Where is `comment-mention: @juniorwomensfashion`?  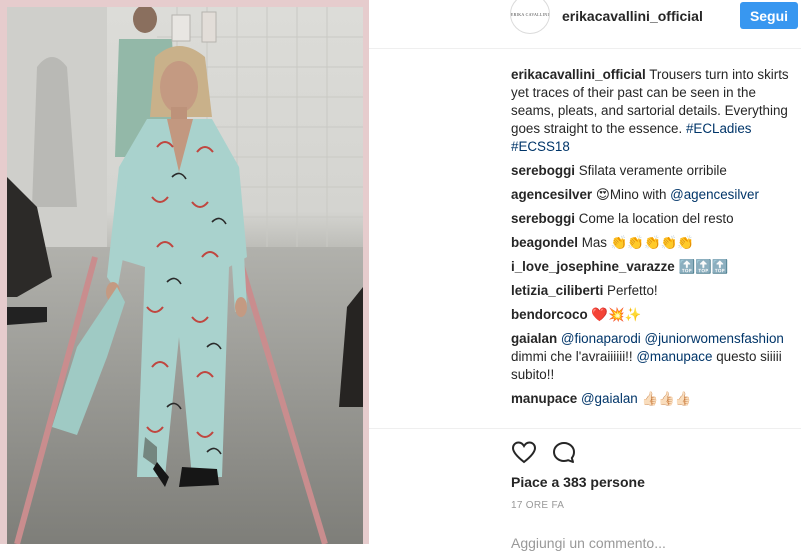 comment-mention: @juniorwomensfashion is located at coordinates (713, 338).